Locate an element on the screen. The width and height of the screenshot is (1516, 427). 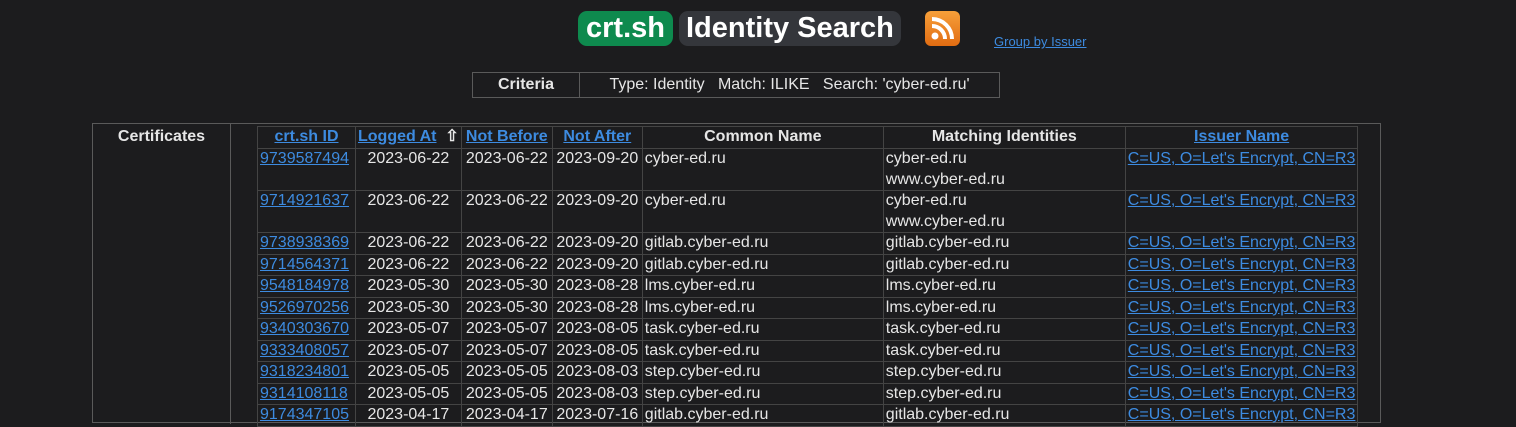
rss-feed-icon is located at coordinates (942, 28).